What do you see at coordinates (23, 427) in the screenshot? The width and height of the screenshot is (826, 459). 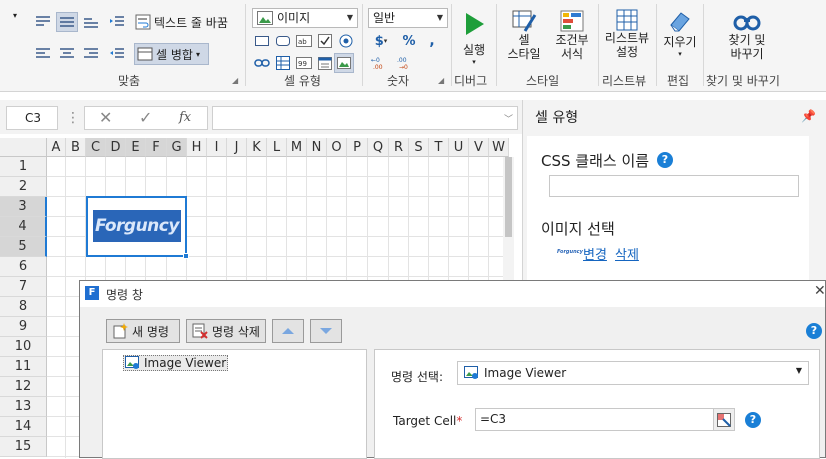 I see `row-header-14: 14` at bounding box center [23, 427].